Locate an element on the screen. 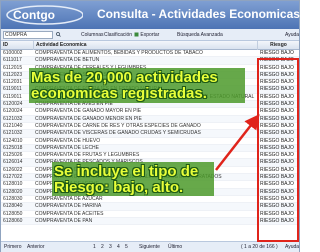  table-row: 6128040 COMPRAVENTA DE HARINA RIESGO BAJO is located at coordinates (150, 207).